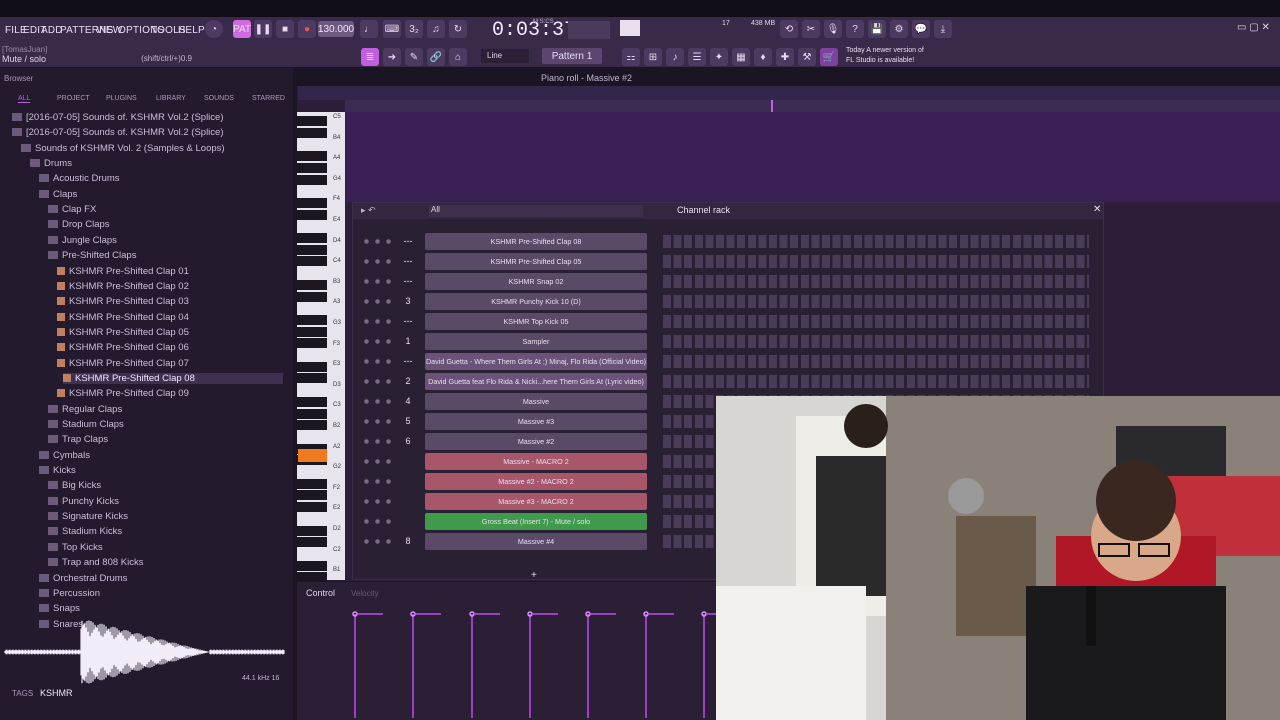  Describe the element at coordinates (92, 255) in the screenshot. I see `tree-folder: Pre-Shifted Claps` at that location.